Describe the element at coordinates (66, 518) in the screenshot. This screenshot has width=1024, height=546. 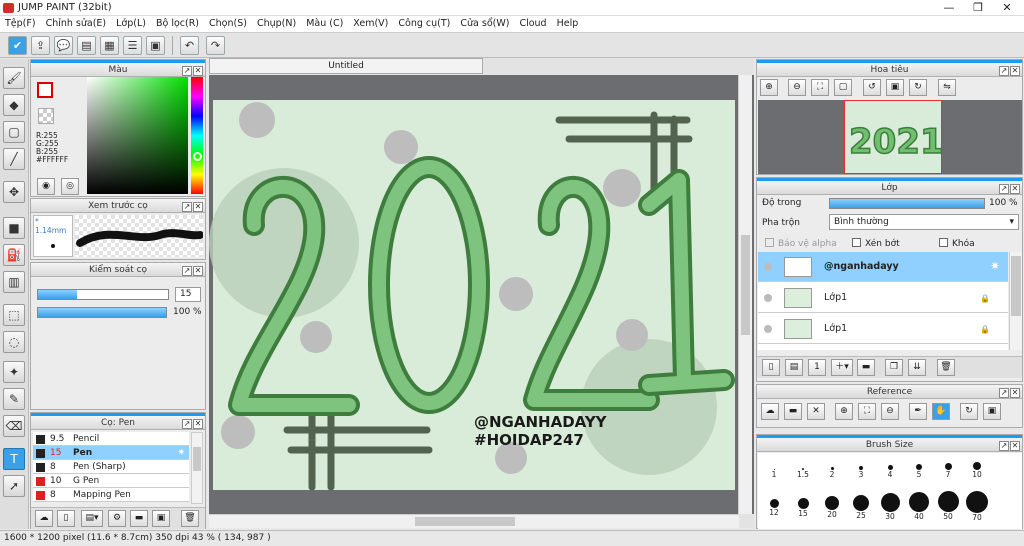
I see `new-brush-icon: ▯` at that location.